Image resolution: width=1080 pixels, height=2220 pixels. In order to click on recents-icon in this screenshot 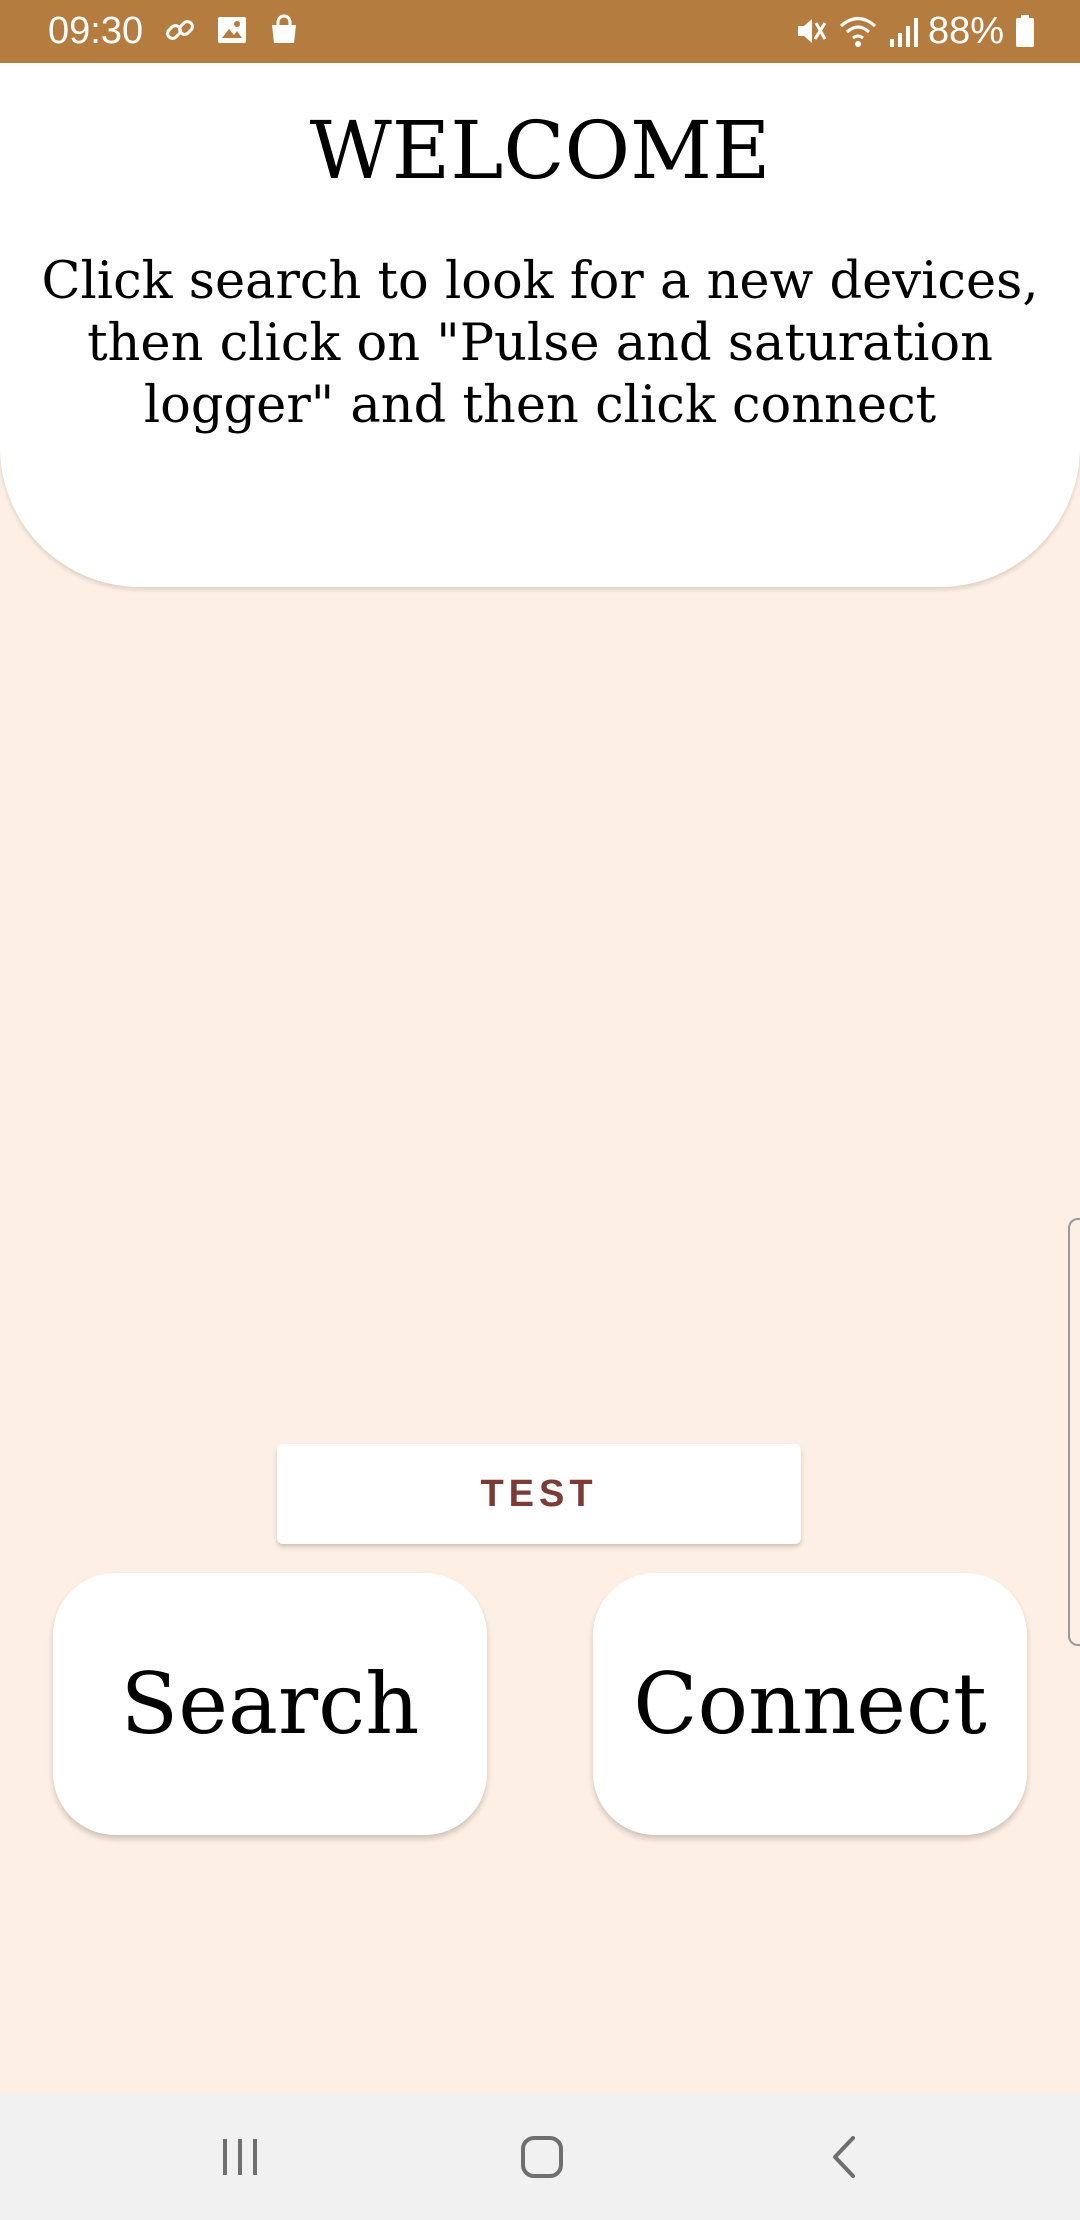, I will do `click(240, 2157)`.